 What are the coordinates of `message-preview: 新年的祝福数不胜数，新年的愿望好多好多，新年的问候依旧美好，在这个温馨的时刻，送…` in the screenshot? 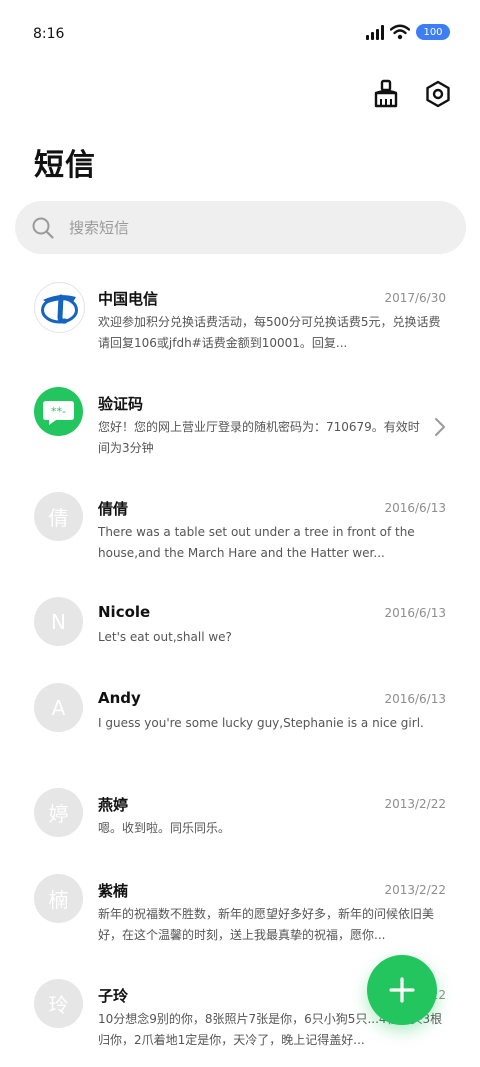 It's located at (266, 924).